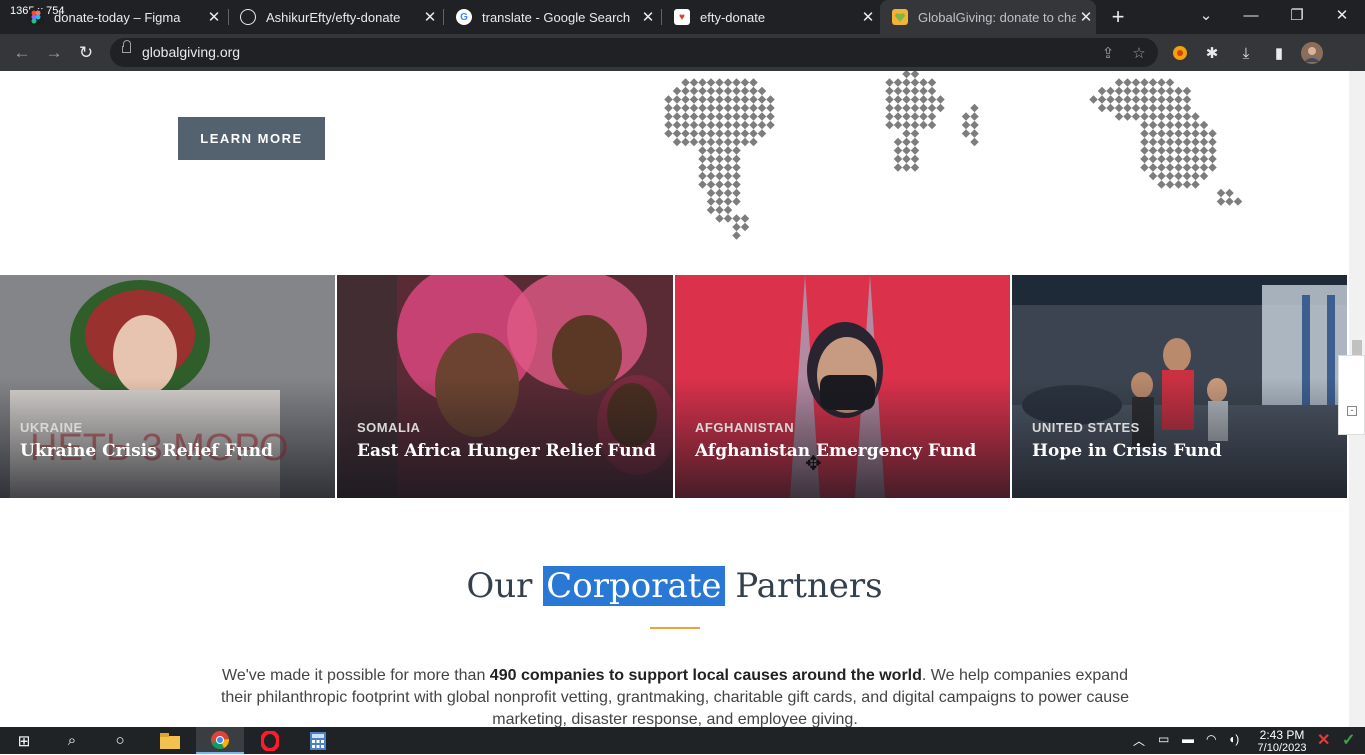 This screenshot has height=755, width=1365. I want to click on close-window-button: ✕, so click(1342, 15).